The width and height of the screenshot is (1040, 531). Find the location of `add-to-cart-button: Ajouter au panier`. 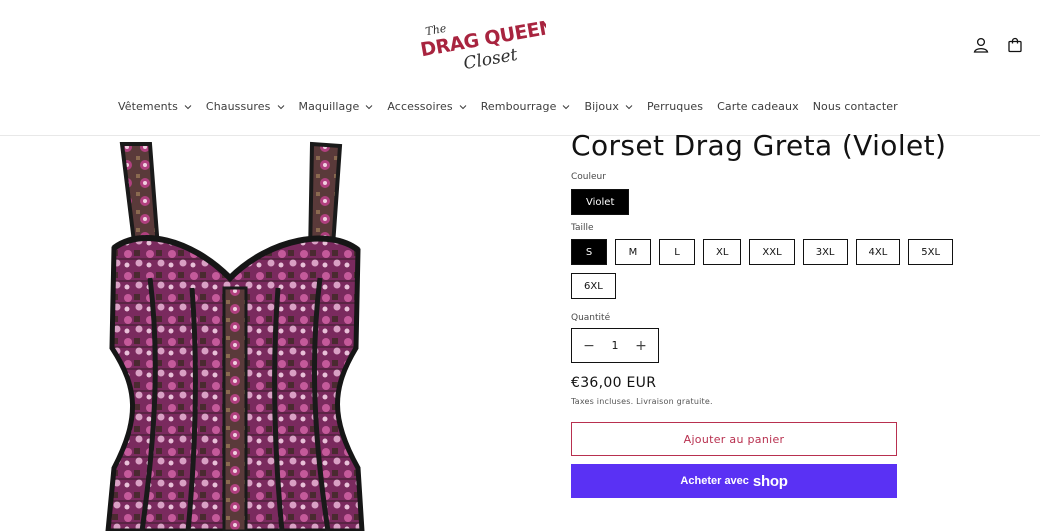

add-to-cart-button: Ajouter au panier is located at coordinates (734, 439).